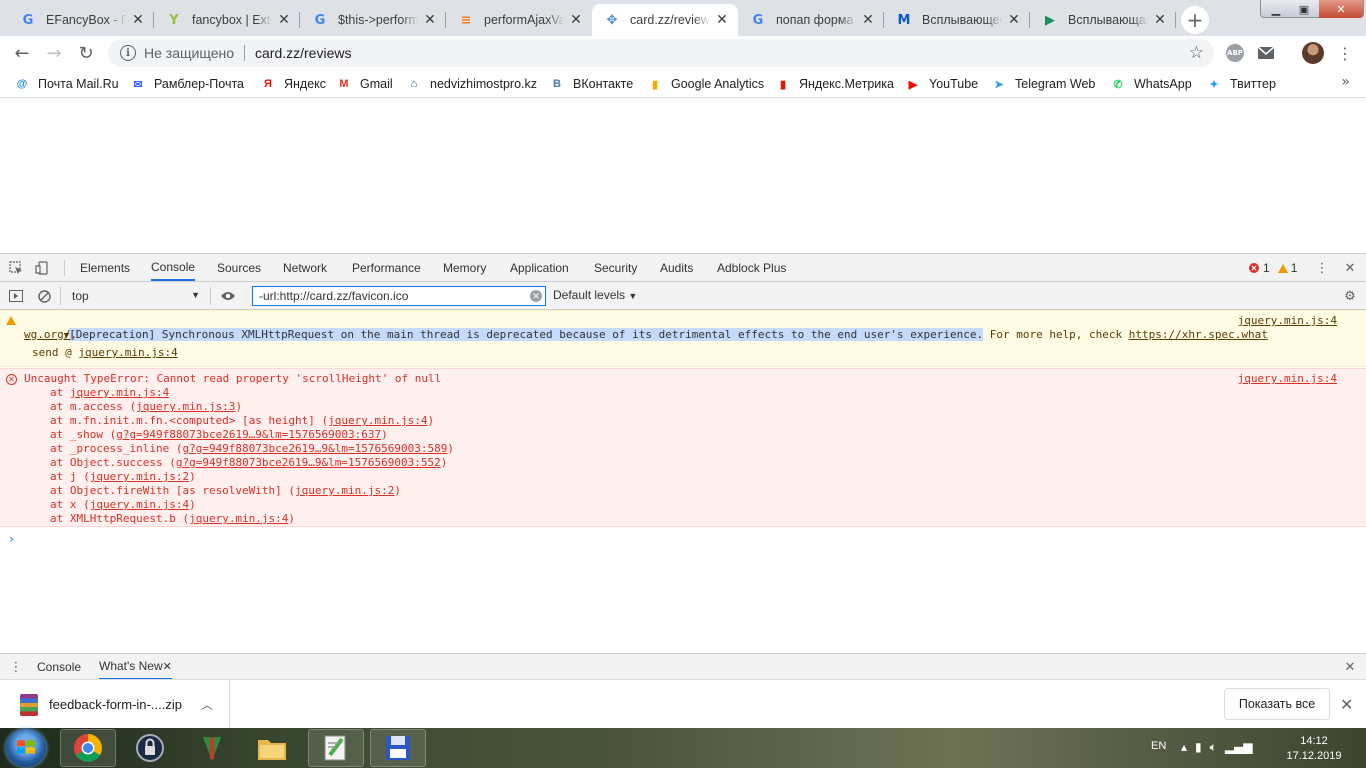 The height and width of the screenshot is (768, 1366). What do you see at coordinates (227, 20) in the screenshot?
I see `browser-tab: Yfancybox | Exte ✕` at bounding box center [227, 20].